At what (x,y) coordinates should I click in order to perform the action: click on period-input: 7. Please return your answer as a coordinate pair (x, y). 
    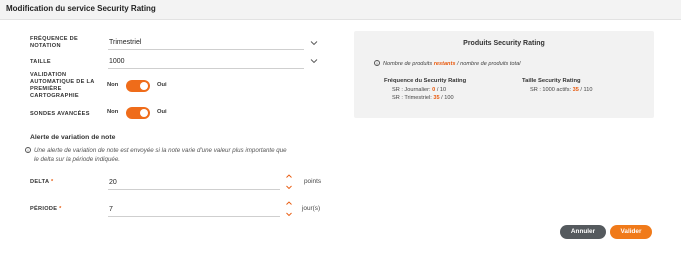
    Looking at the image, I should click on (194, 210).